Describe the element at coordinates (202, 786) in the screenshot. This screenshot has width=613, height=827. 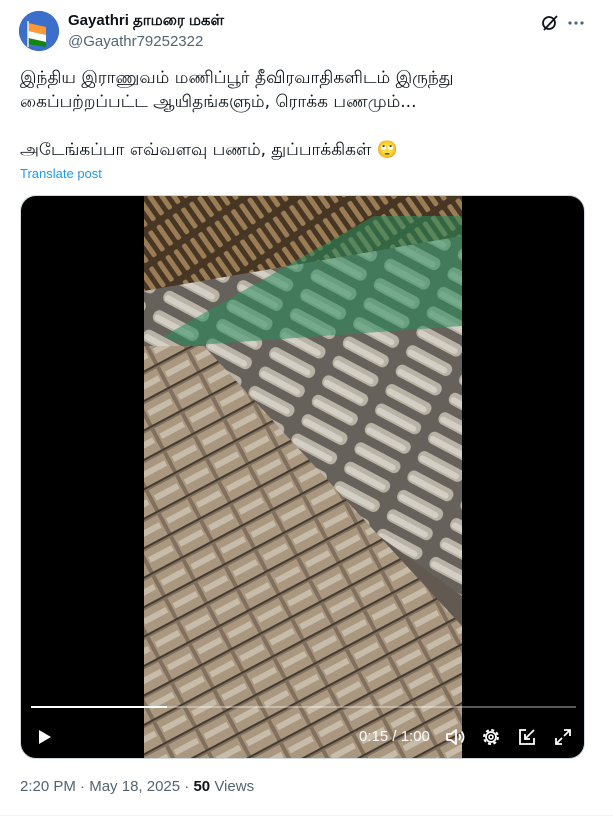
I see `views-count: 50` at that location.